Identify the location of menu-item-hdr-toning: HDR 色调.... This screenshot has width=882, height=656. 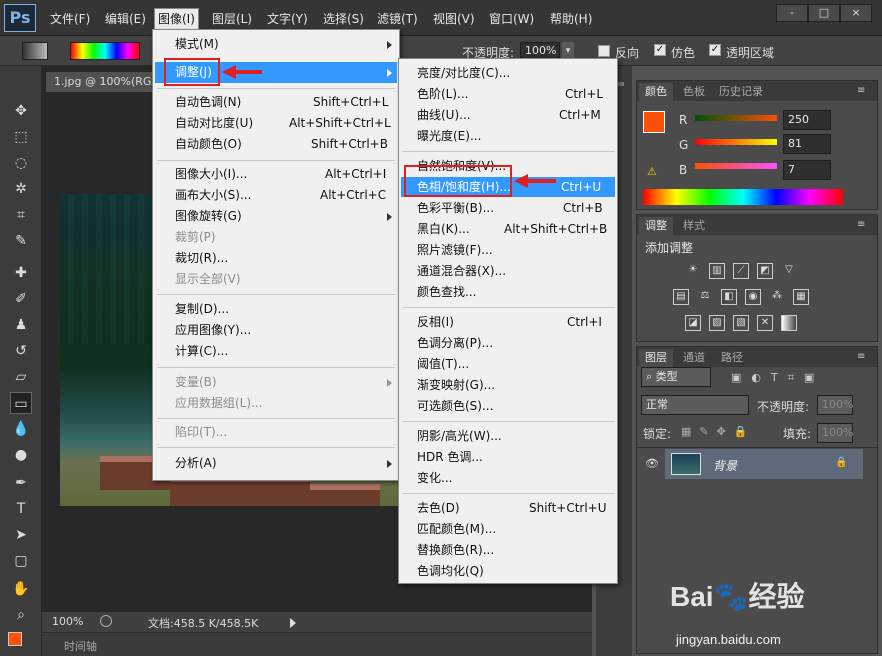
(450, 457).